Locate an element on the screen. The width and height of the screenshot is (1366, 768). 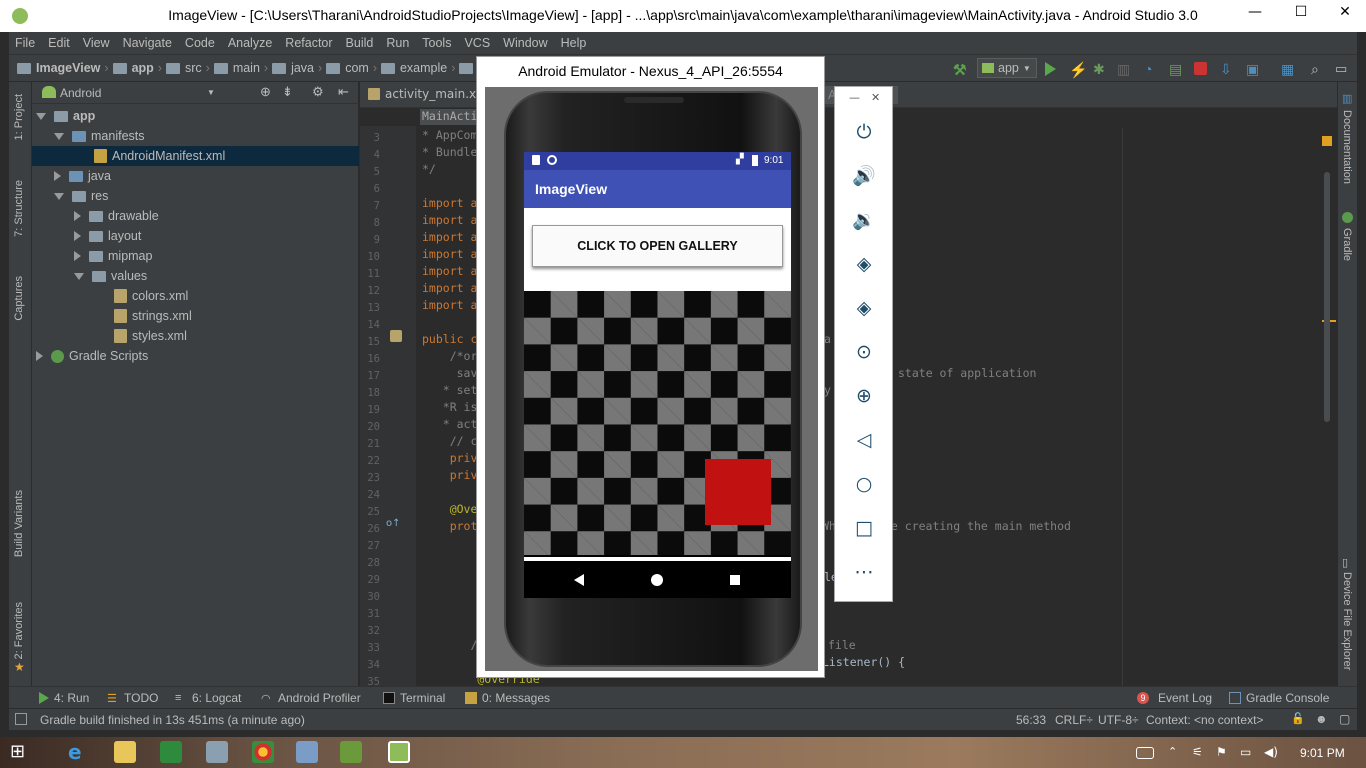
emulator-taskbar-icon is located at coordinates (399, 752).